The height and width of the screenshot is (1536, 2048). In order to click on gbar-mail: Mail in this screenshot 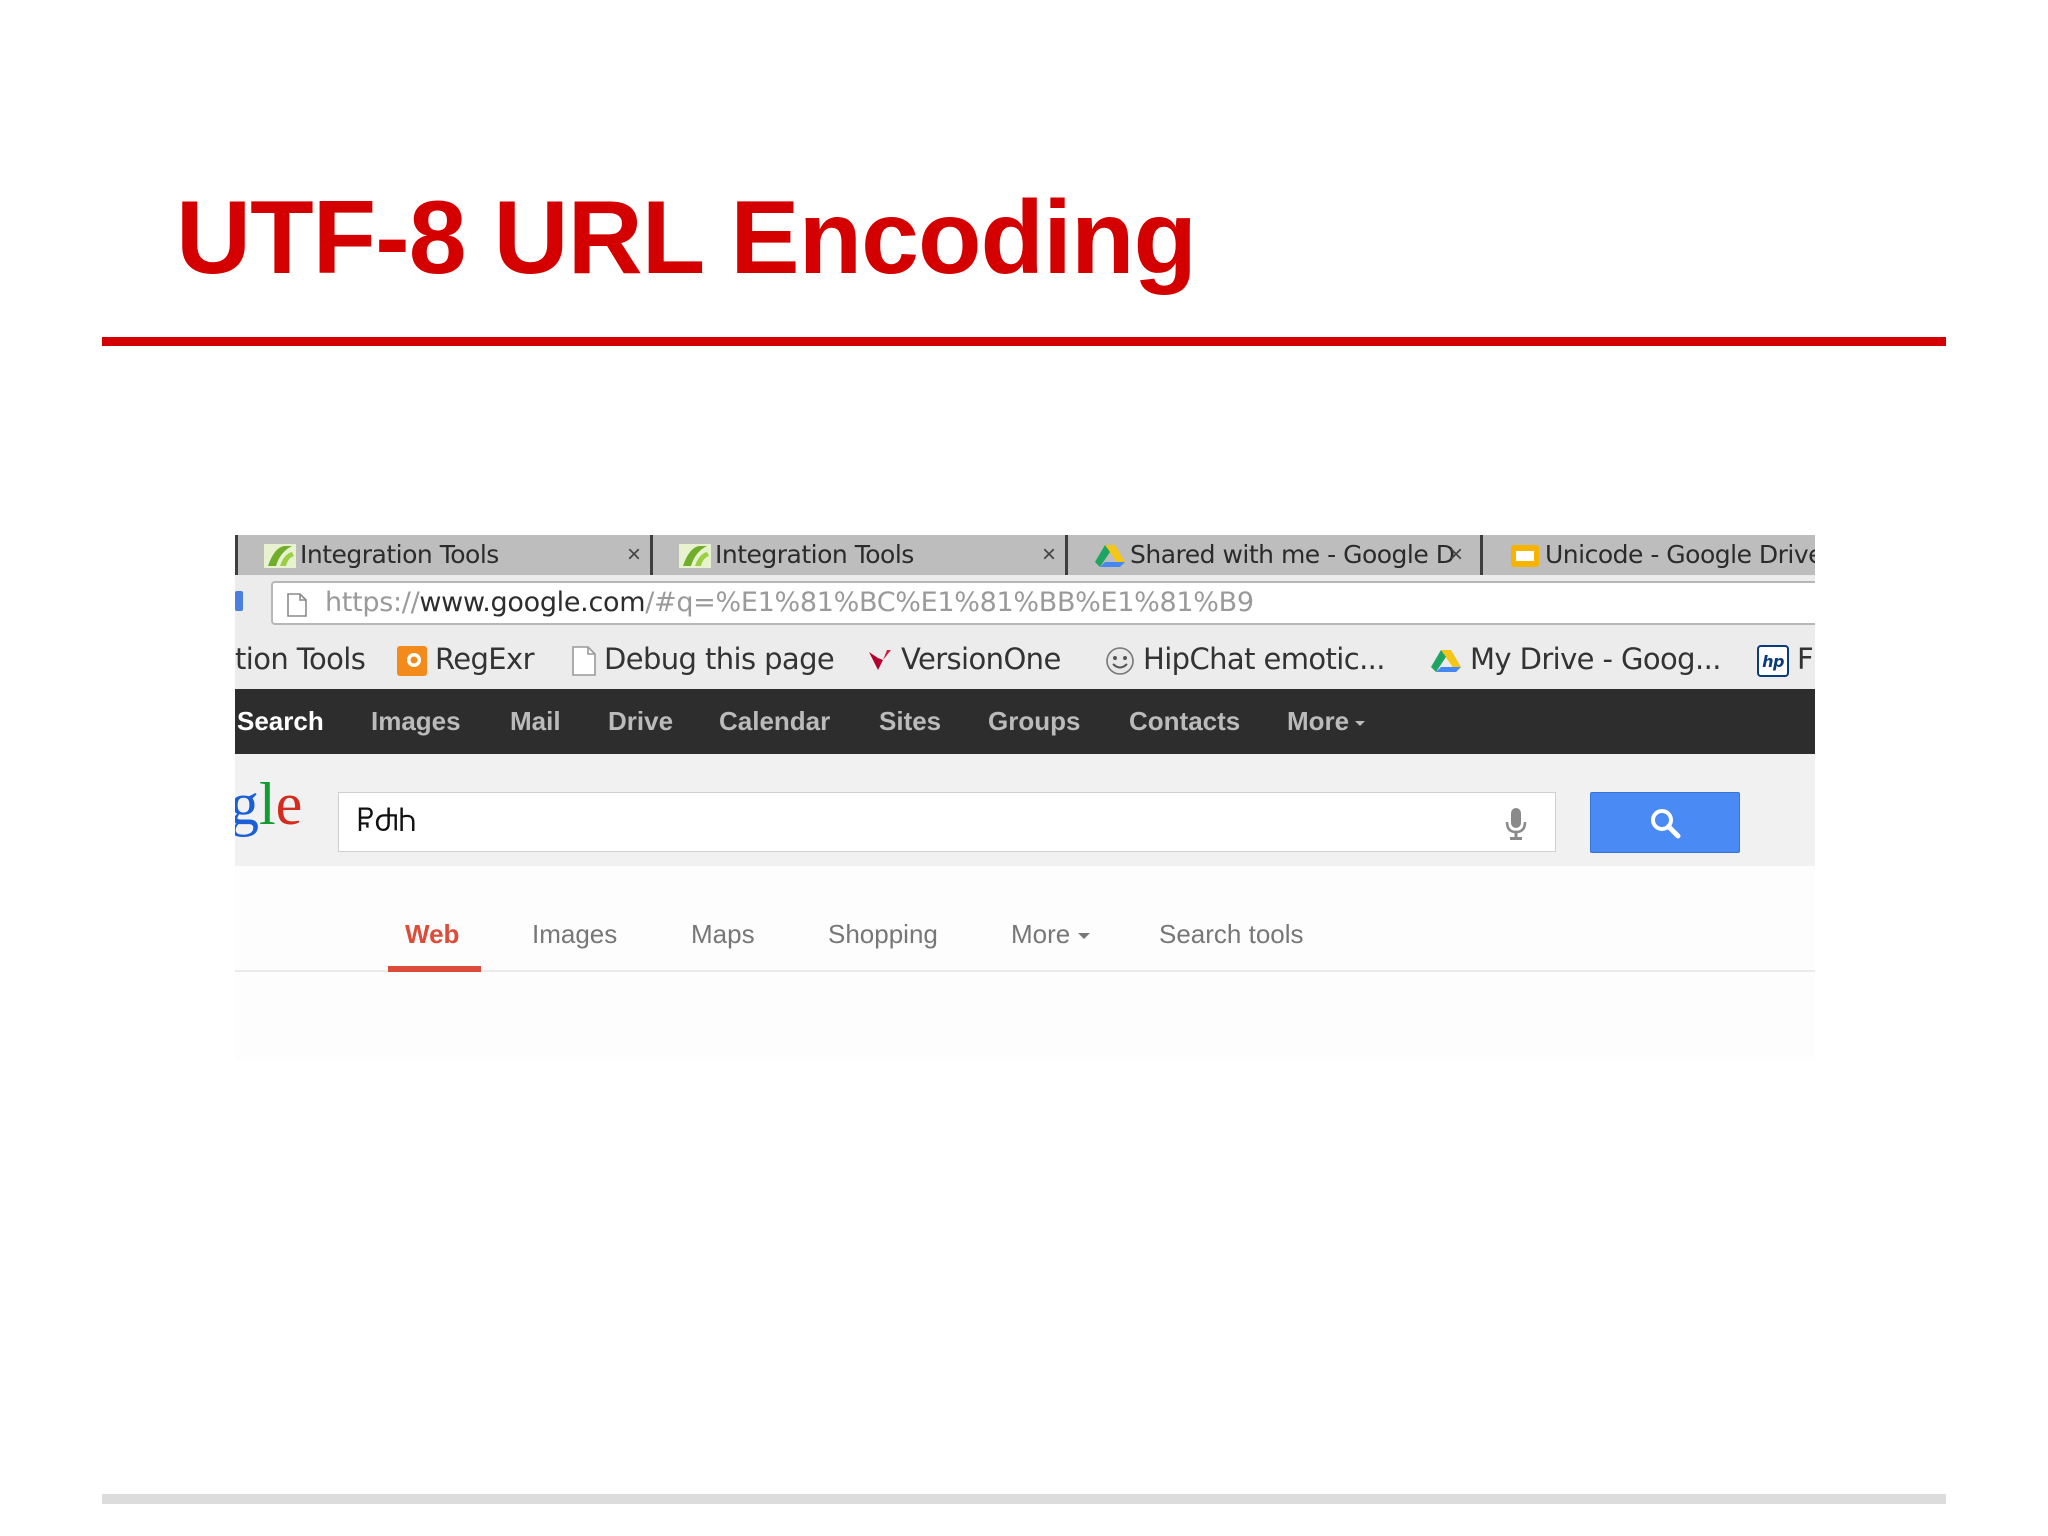, I will do `click(535, 721)`.